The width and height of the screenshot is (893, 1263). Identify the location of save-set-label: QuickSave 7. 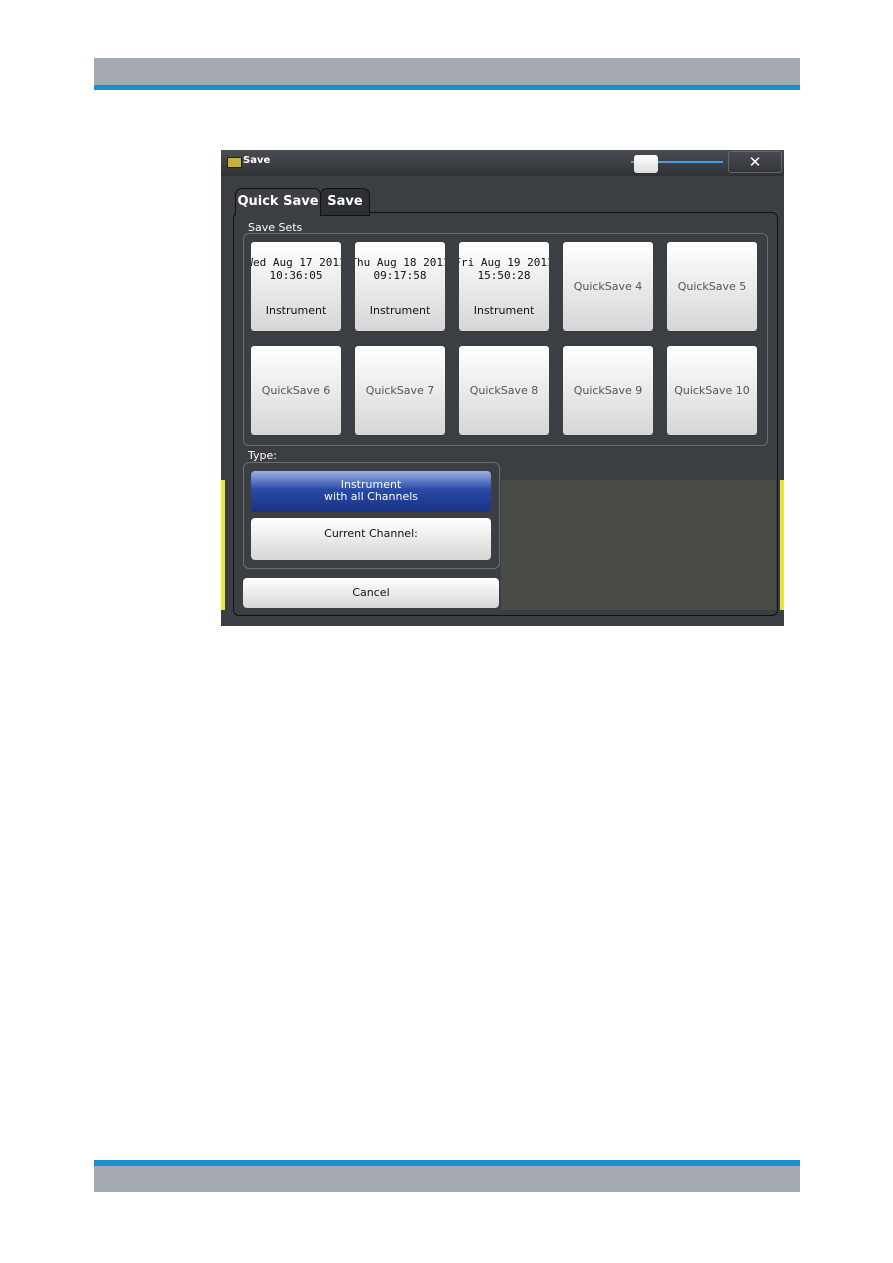
(400, 390).